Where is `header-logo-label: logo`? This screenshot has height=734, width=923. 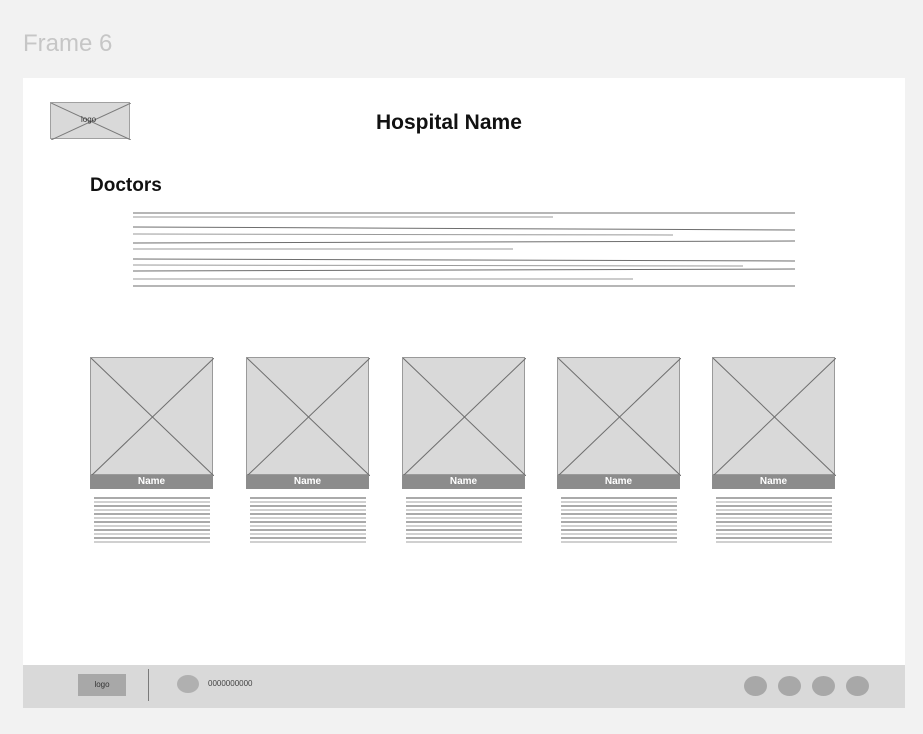 header-logo-label: logo is located at coordinates (89, 119).